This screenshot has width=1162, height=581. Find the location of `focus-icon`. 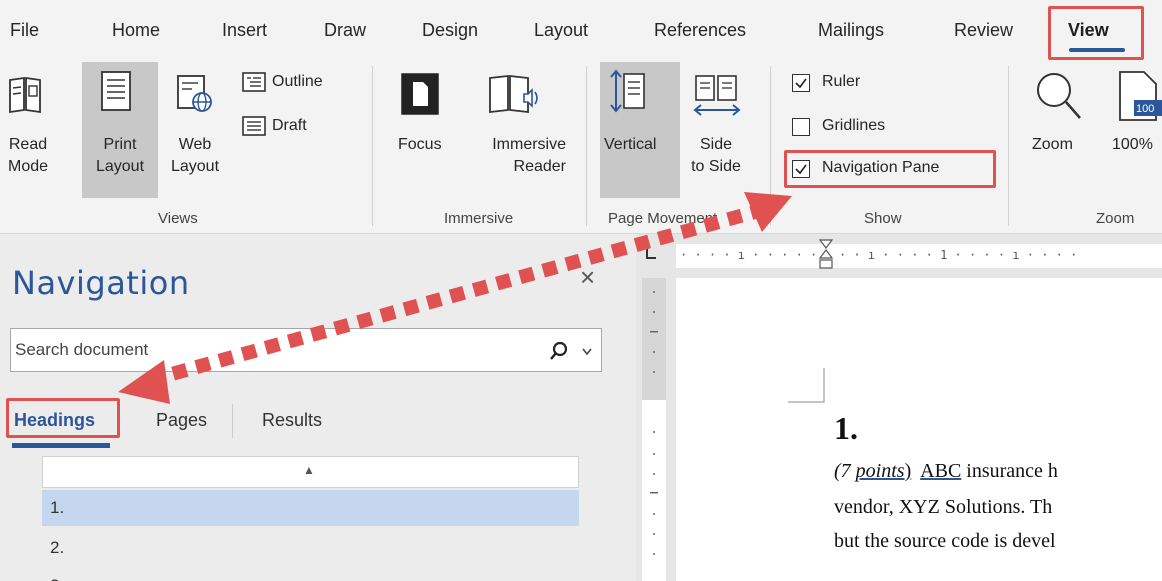

focus-icon is located at coordinates (420, 94).